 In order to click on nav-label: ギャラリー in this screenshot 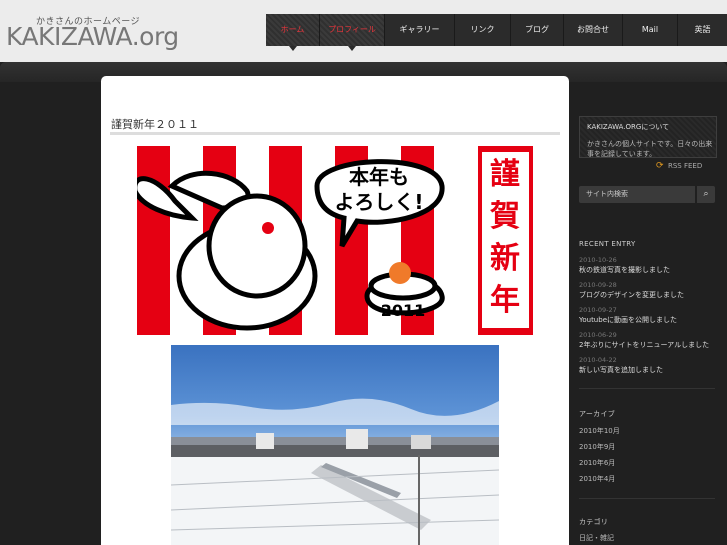, I will do `click(419, 29)`.